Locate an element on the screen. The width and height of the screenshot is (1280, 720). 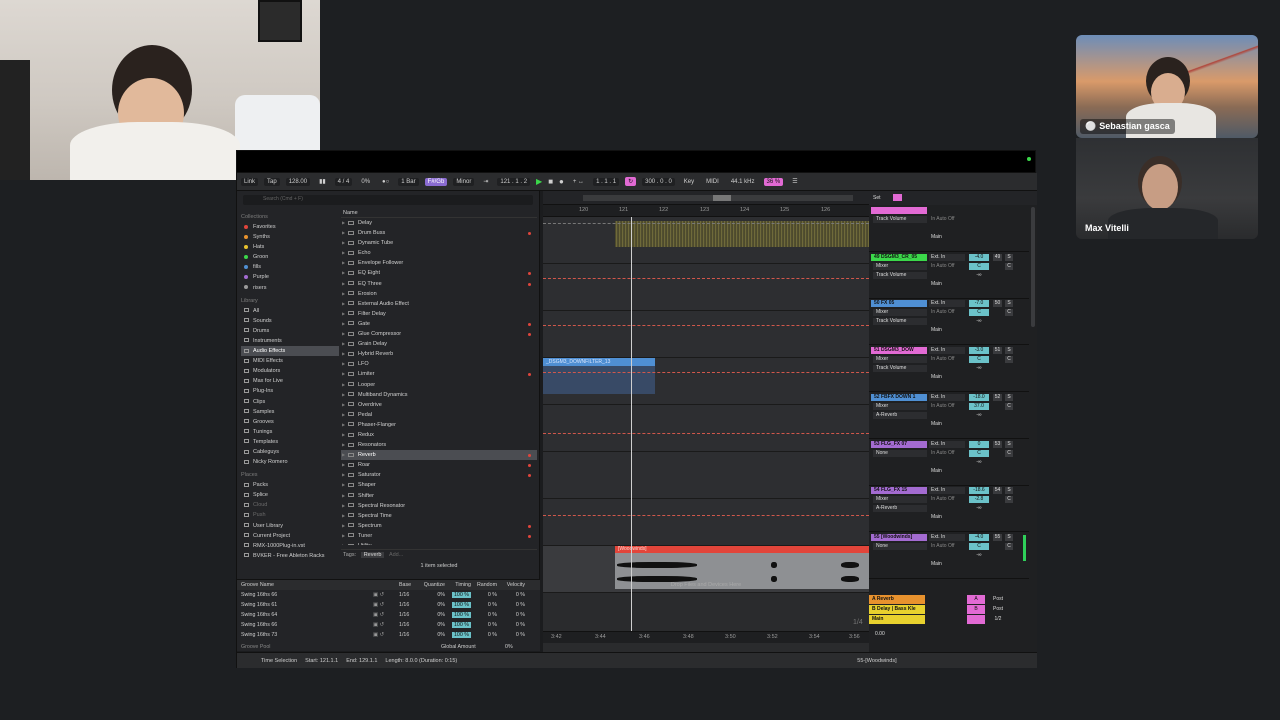
device-list-item: ▶ EQ Eight is located at coordinates (439, 273).